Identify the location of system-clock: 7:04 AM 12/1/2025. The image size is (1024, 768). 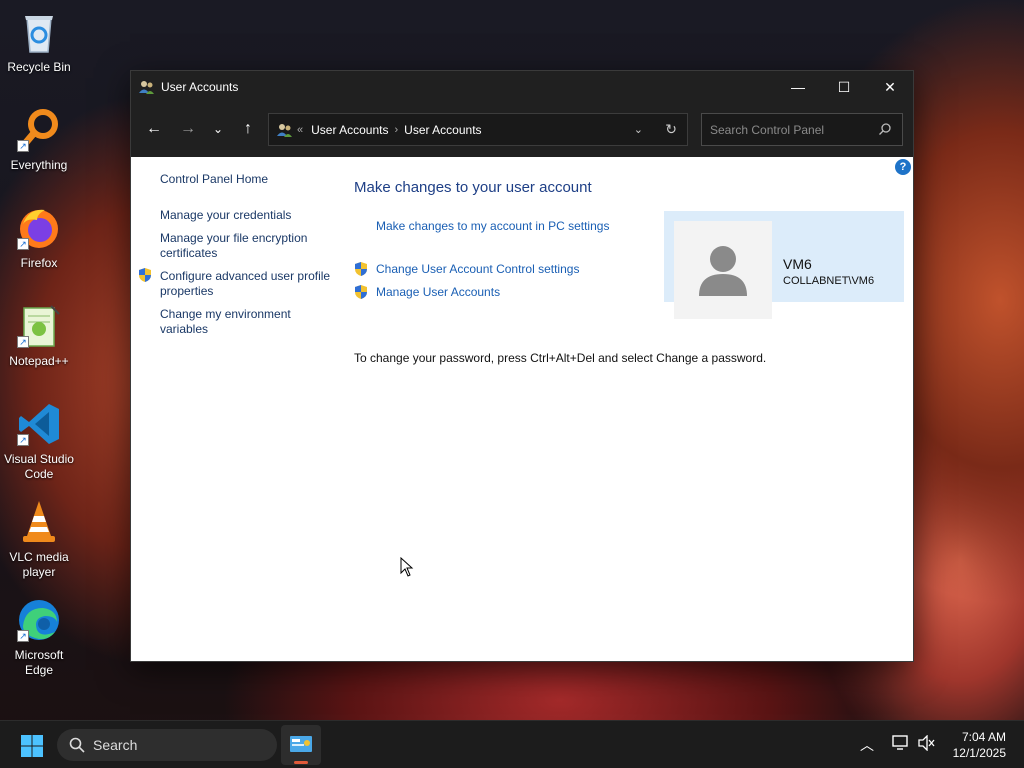
(979, 745).